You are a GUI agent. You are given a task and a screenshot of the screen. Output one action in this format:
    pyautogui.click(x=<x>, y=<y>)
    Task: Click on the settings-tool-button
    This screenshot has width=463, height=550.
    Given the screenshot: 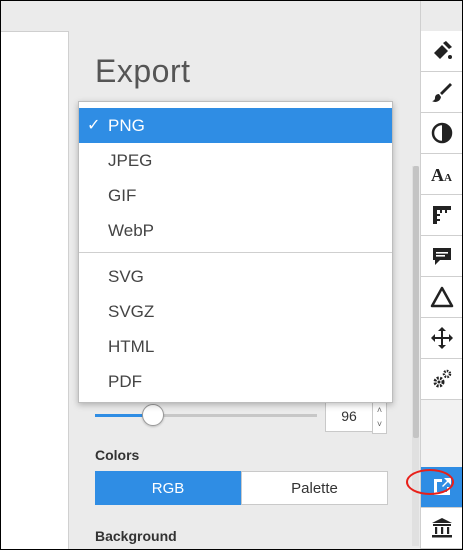 What is the action you would take?
    pyautogui.click(x=441, y=379)
    